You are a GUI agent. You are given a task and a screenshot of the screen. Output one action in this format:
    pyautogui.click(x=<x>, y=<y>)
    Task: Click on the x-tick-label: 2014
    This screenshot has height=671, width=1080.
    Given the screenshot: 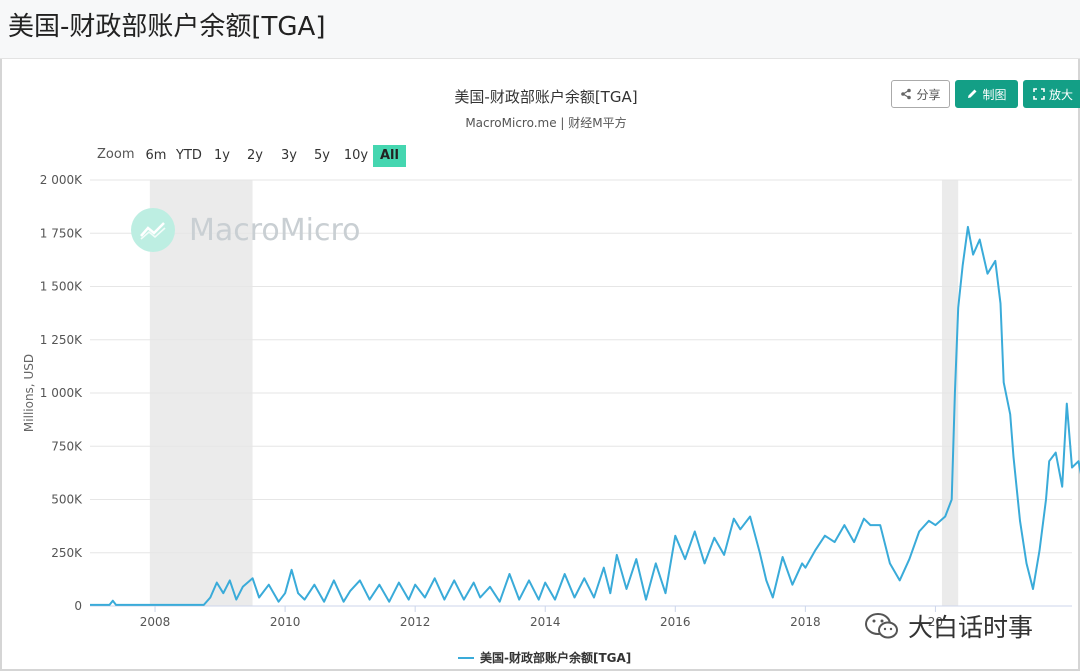 What is the action you would take?
    pyautogui.click(x=545, y=622)
    